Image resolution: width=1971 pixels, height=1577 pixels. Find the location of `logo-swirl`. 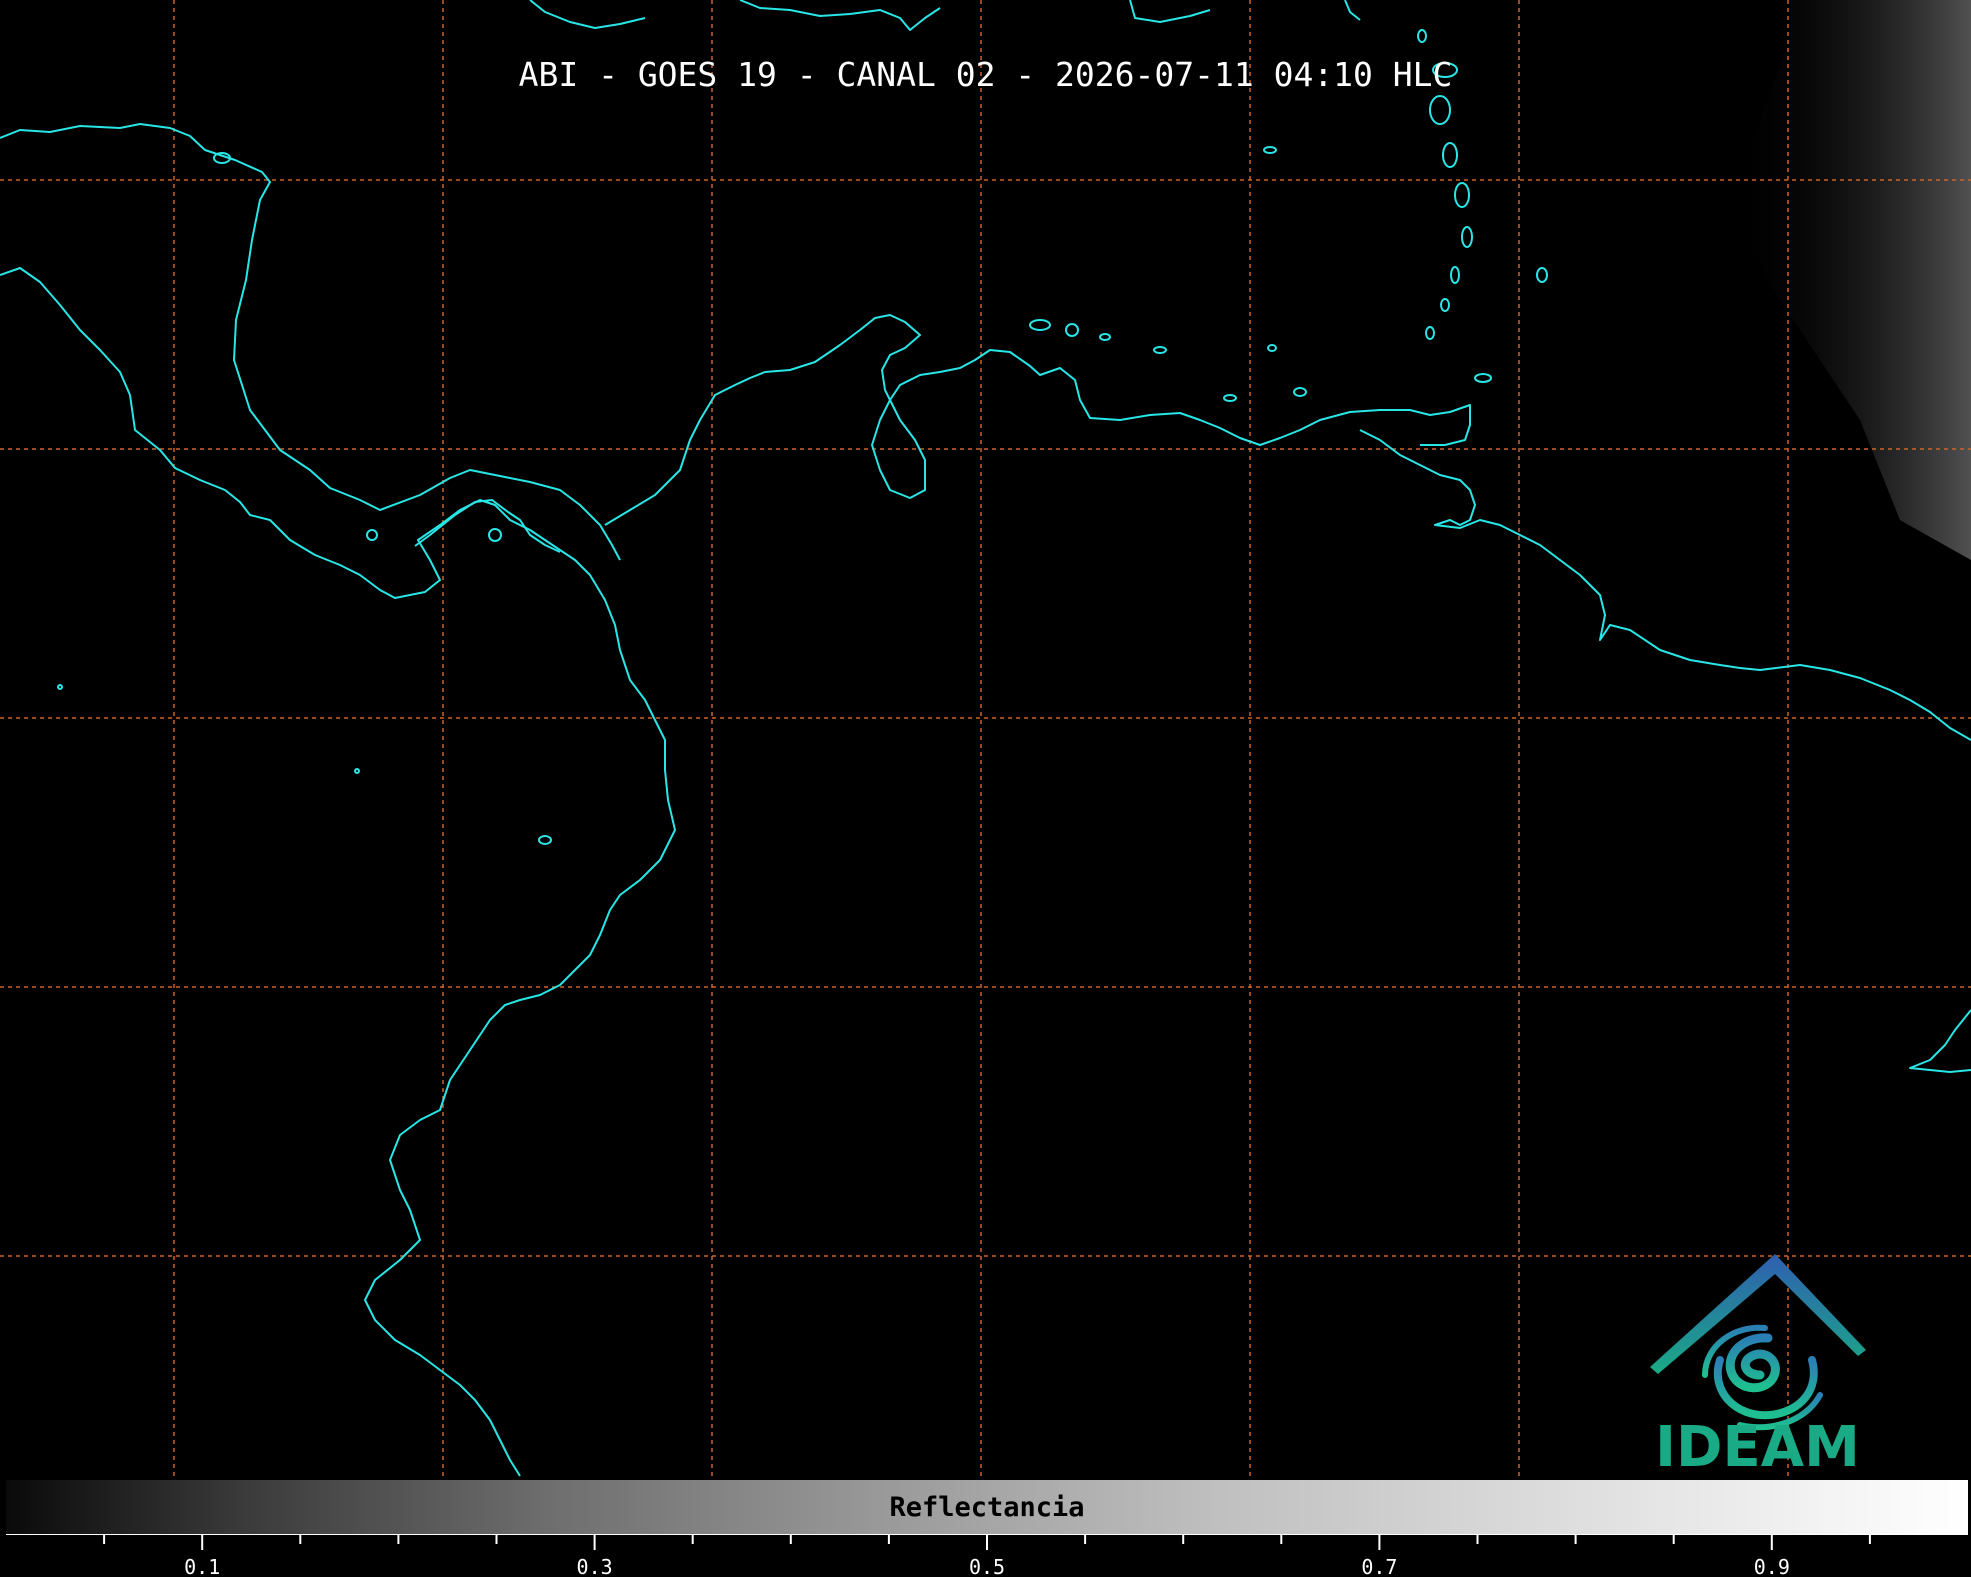

logo-swirl is located at coordinates (1762, 1377).